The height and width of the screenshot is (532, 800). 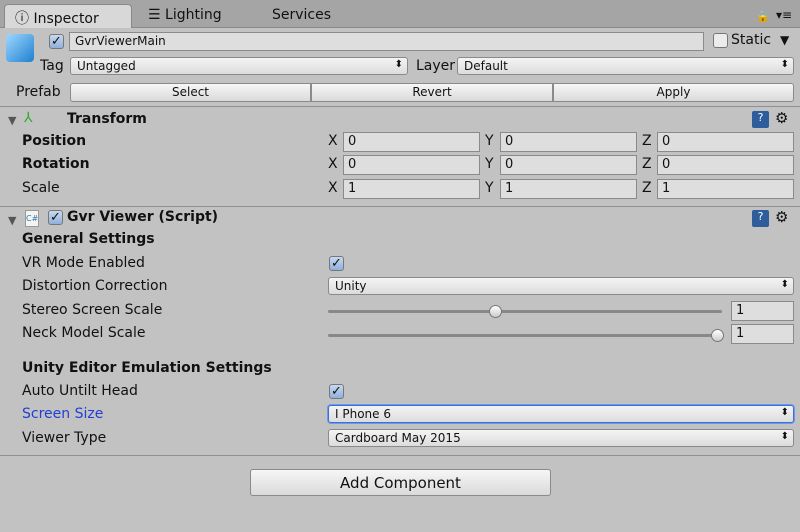 I want to click on prefab-select-button: Select, so click(x=190, y=92).